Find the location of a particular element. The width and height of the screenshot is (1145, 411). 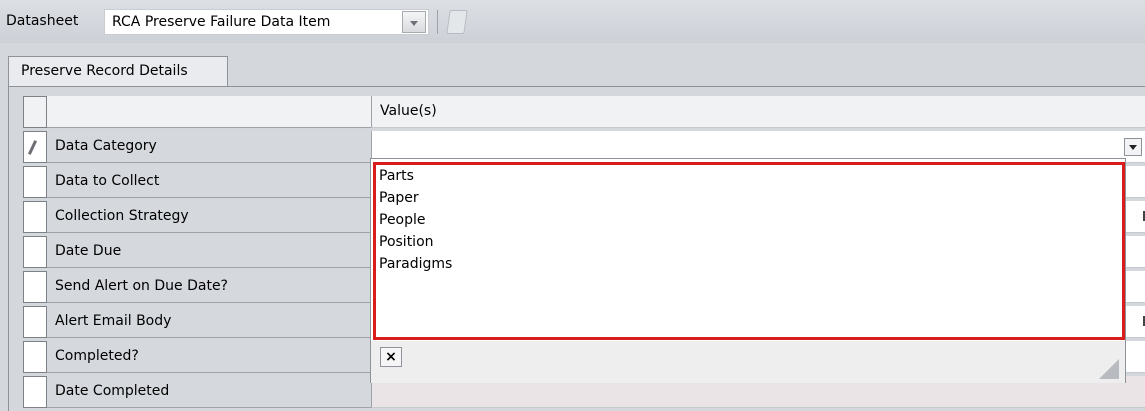

tab-preserve-record-details: Preserve Record Details is located at coordinates (118, 71).